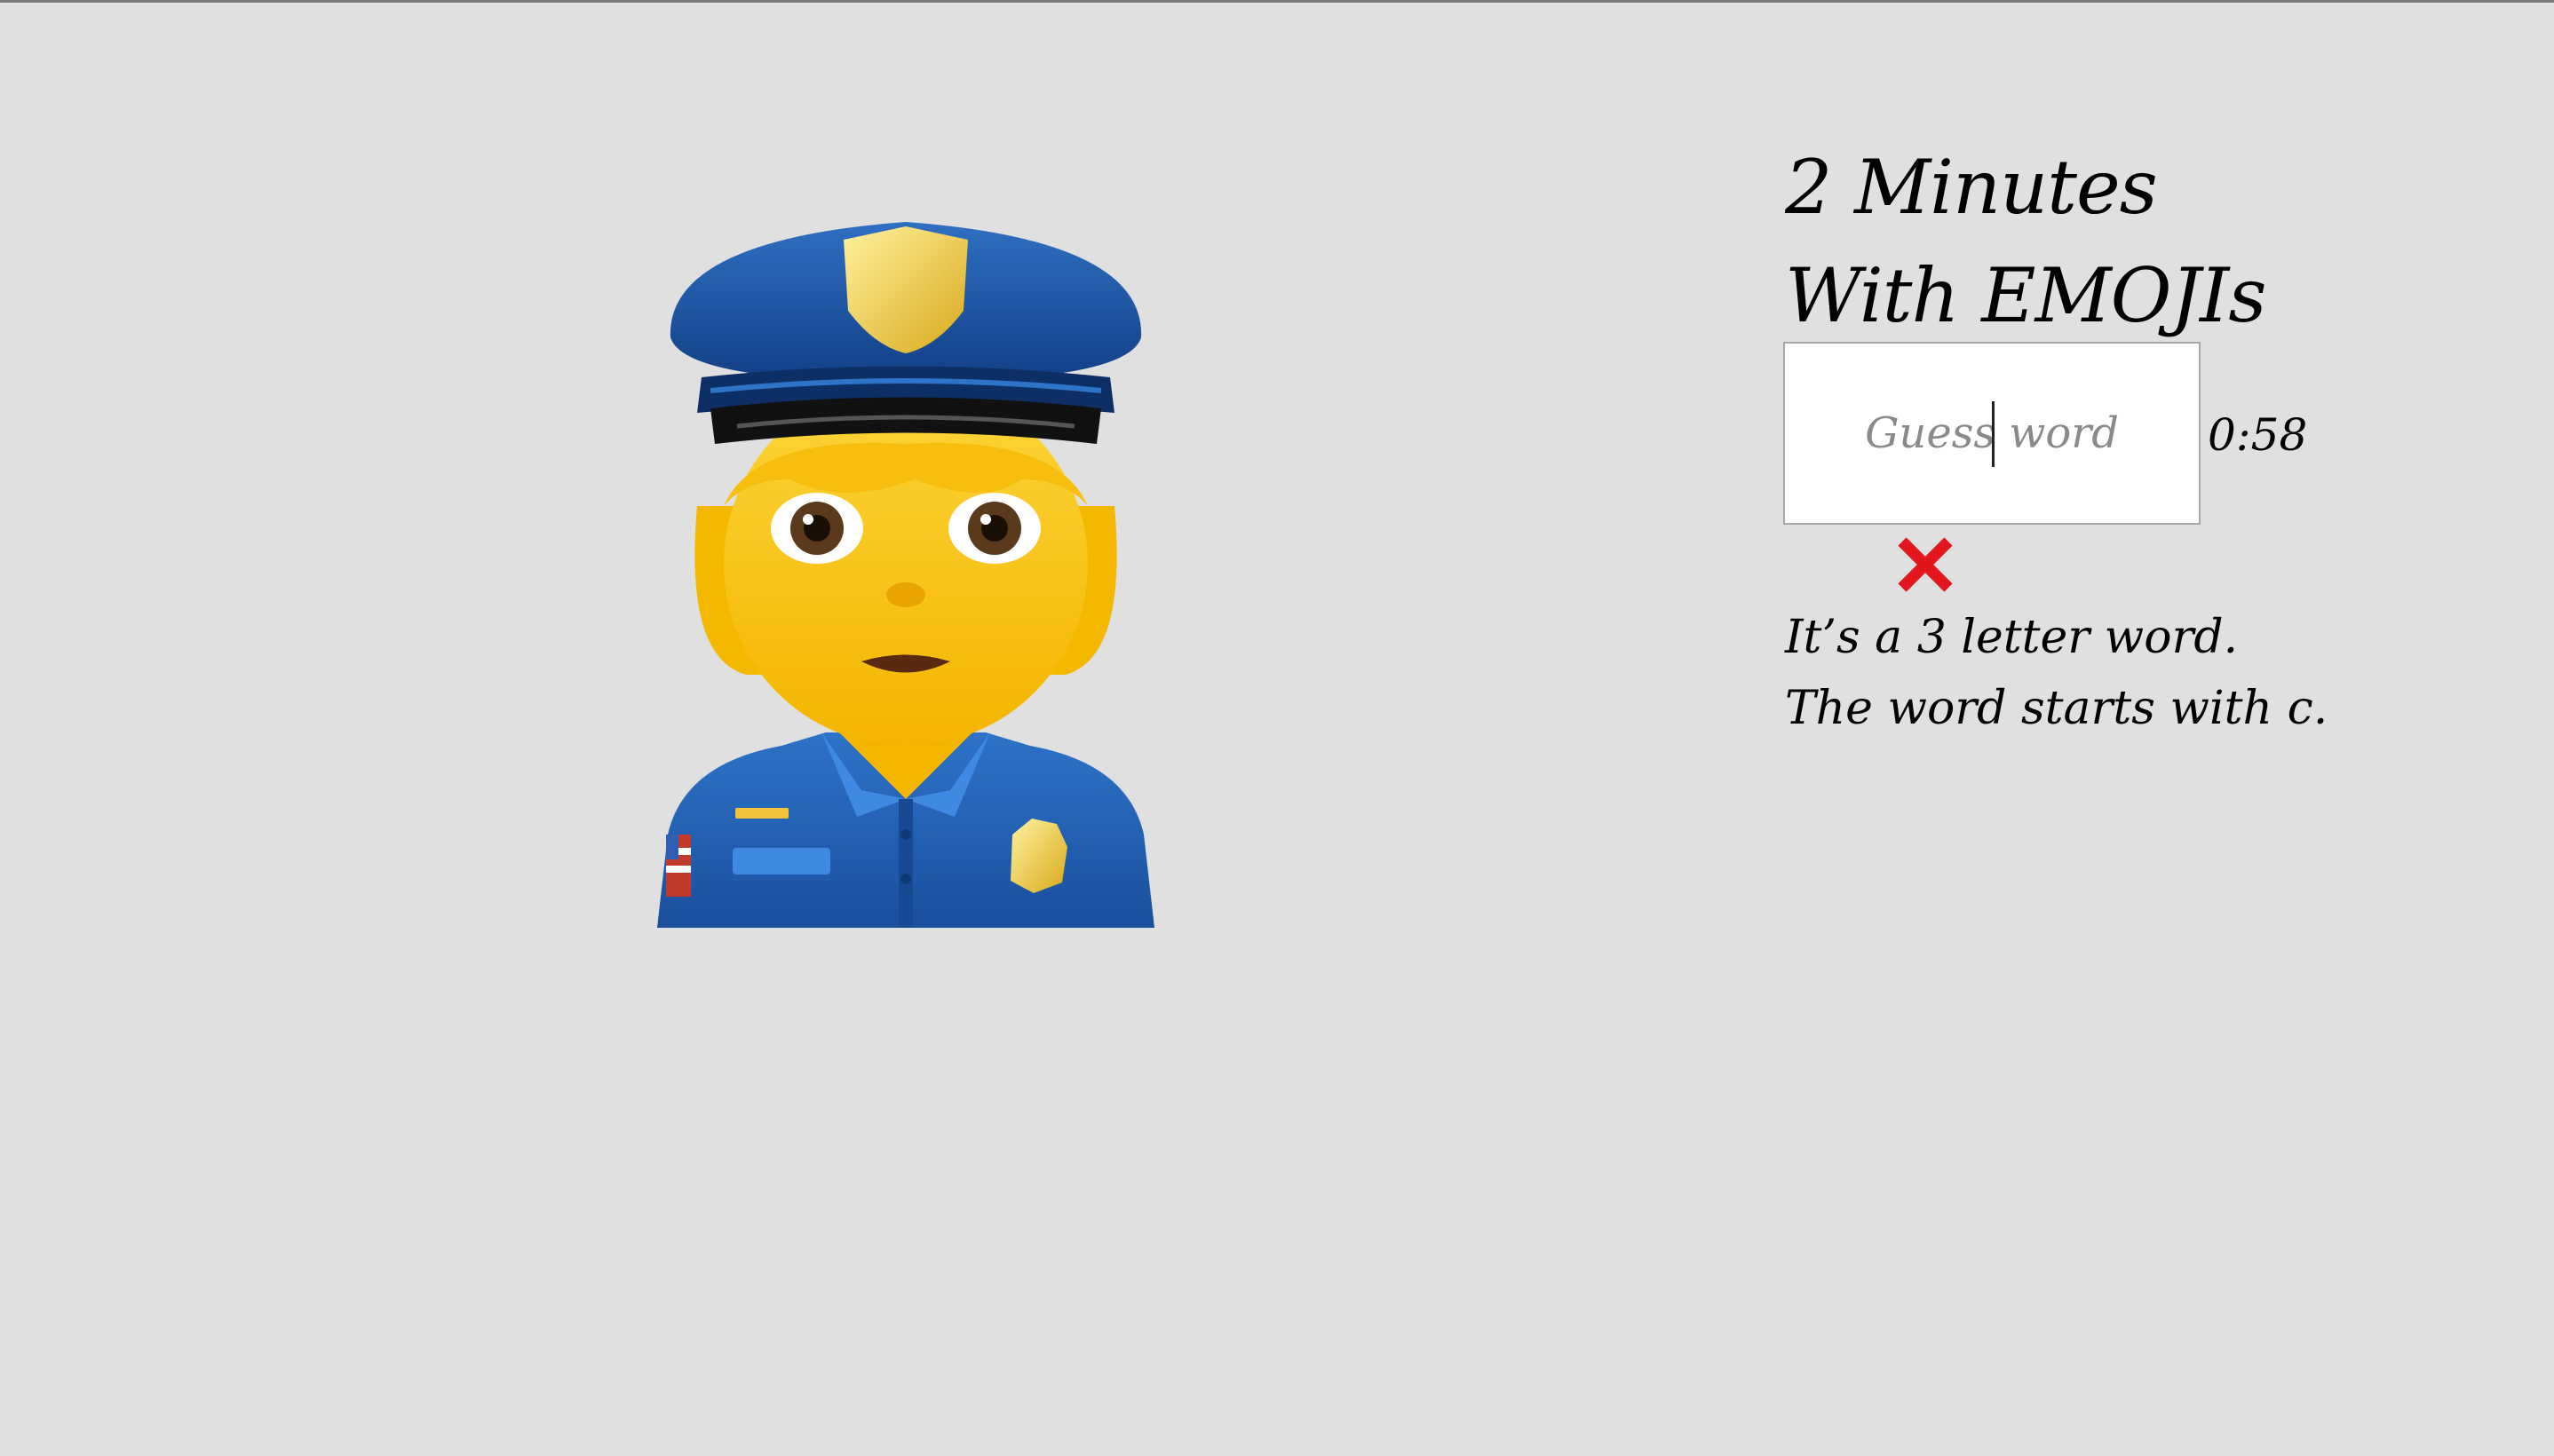  What do you see at coordinates (2057, 708) in the screenshot?
I see `hint-first-letter: The word starts with c.` at bounding box center [2057, 708].